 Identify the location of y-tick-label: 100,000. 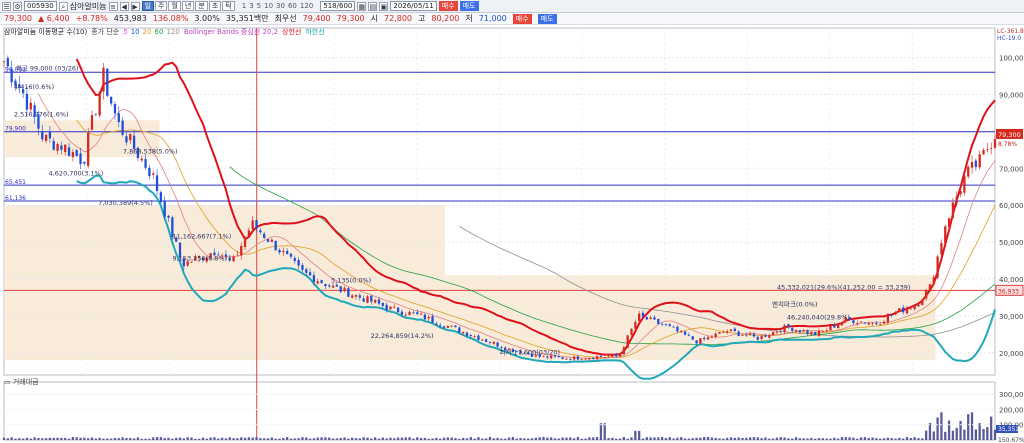
(1011, 59).